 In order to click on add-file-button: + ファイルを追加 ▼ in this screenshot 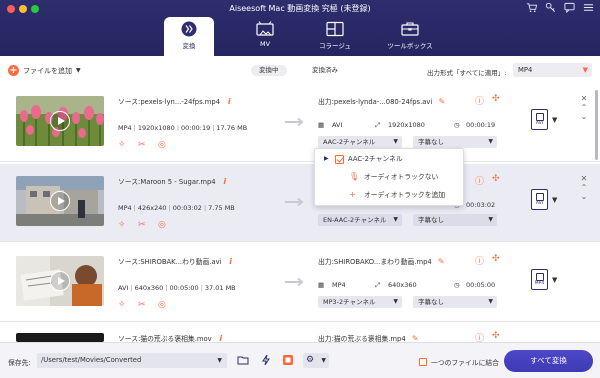, I will do `click(44, 70)`.